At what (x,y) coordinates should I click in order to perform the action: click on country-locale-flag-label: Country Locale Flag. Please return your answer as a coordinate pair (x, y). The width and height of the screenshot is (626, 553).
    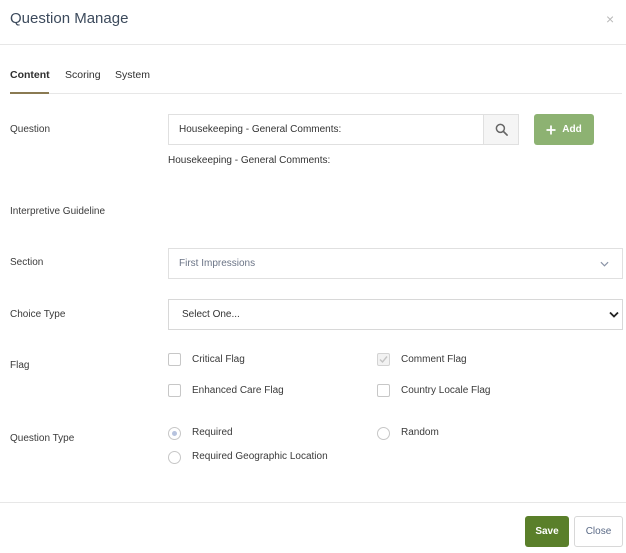
    Looking at the image, I should click on (446, 390).